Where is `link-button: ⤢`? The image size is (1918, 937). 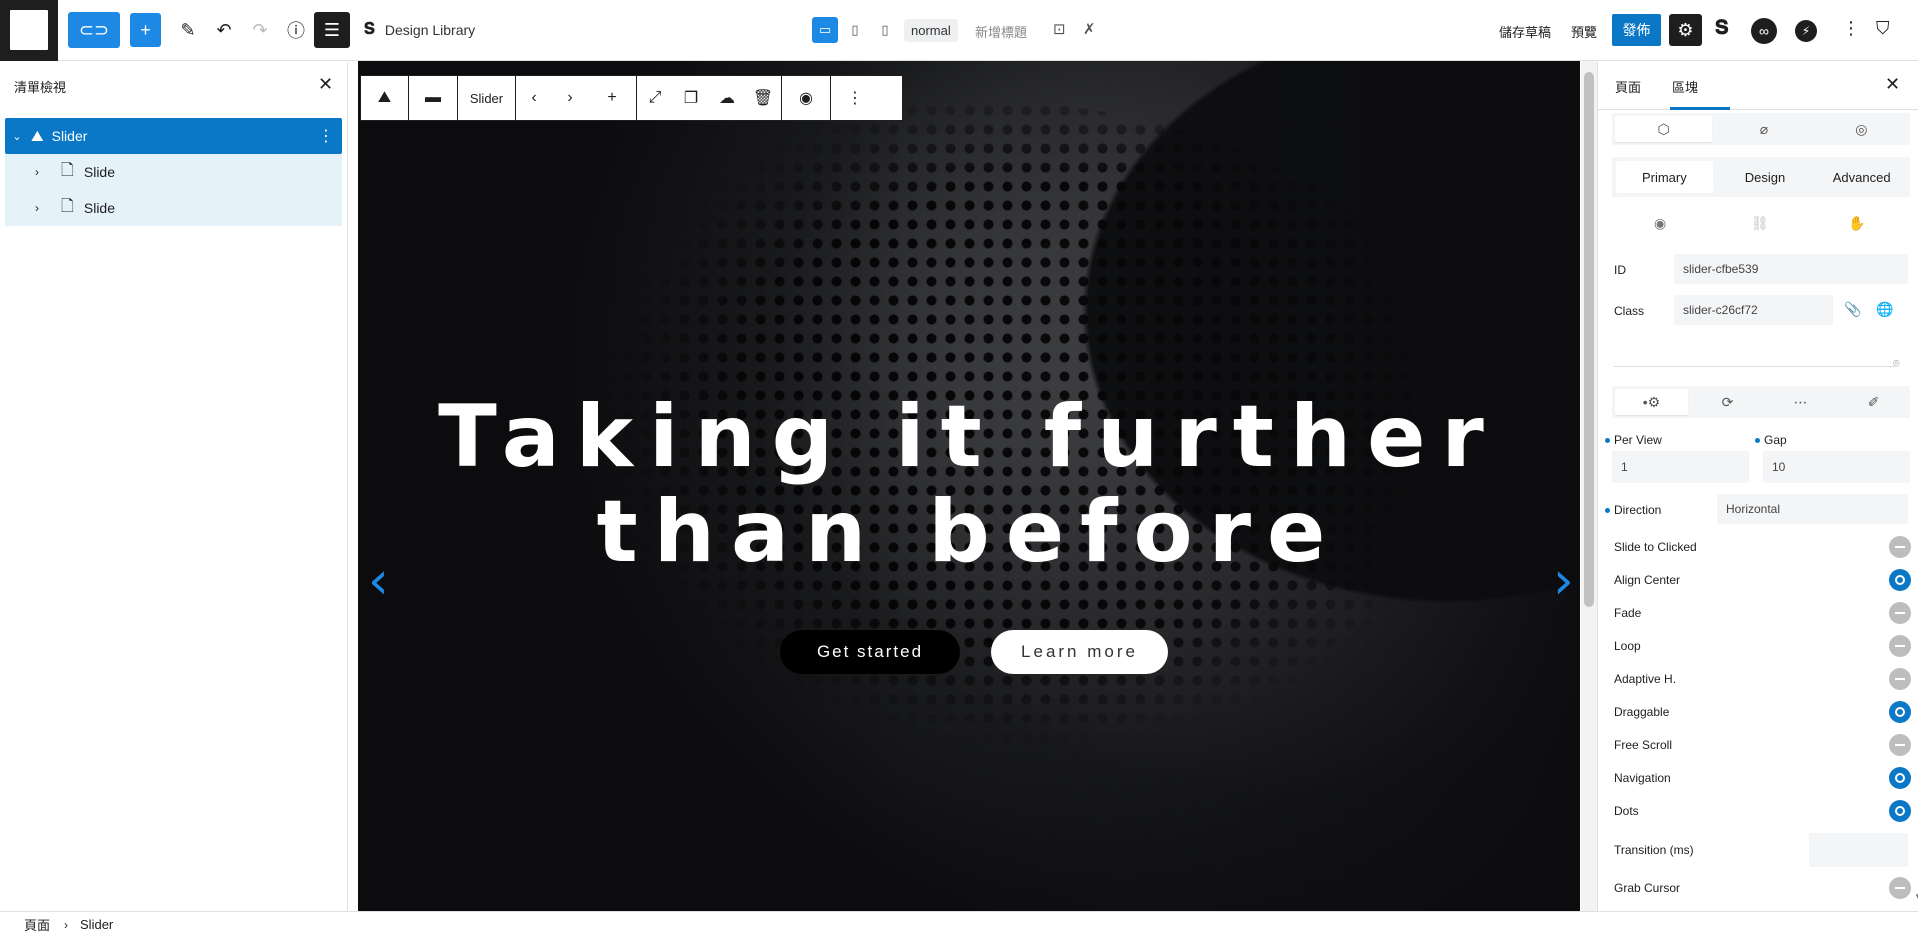
link-button: ⤢ is located at coordinates (655, 98).